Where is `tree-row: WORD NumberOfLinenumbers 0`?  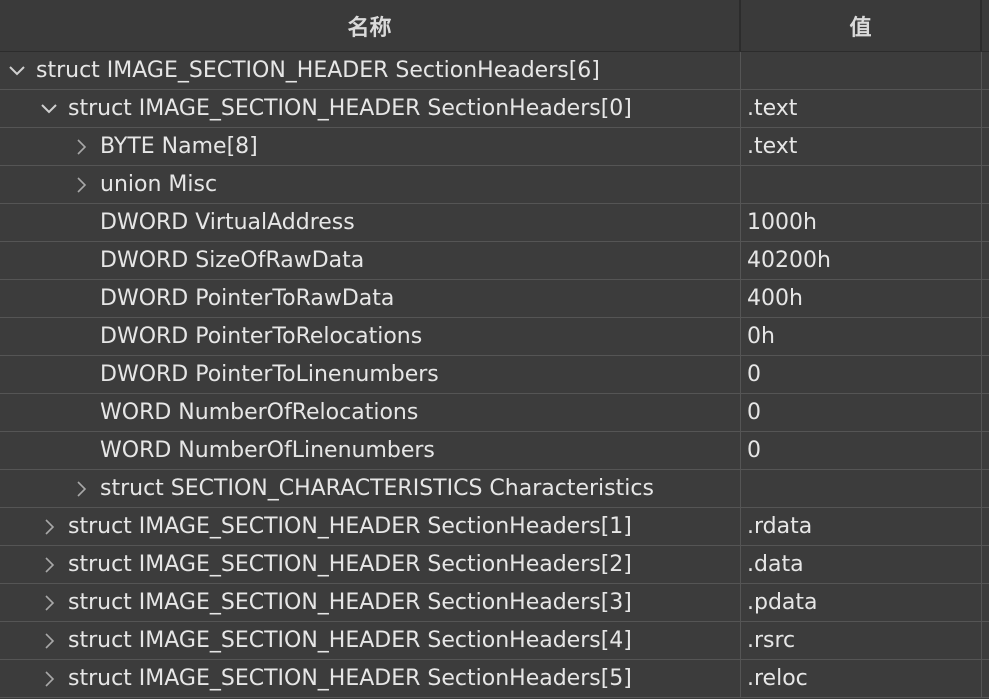
tree-row: WORD NumberOfLinenumbers 0 is located at coordinates (494, 451).